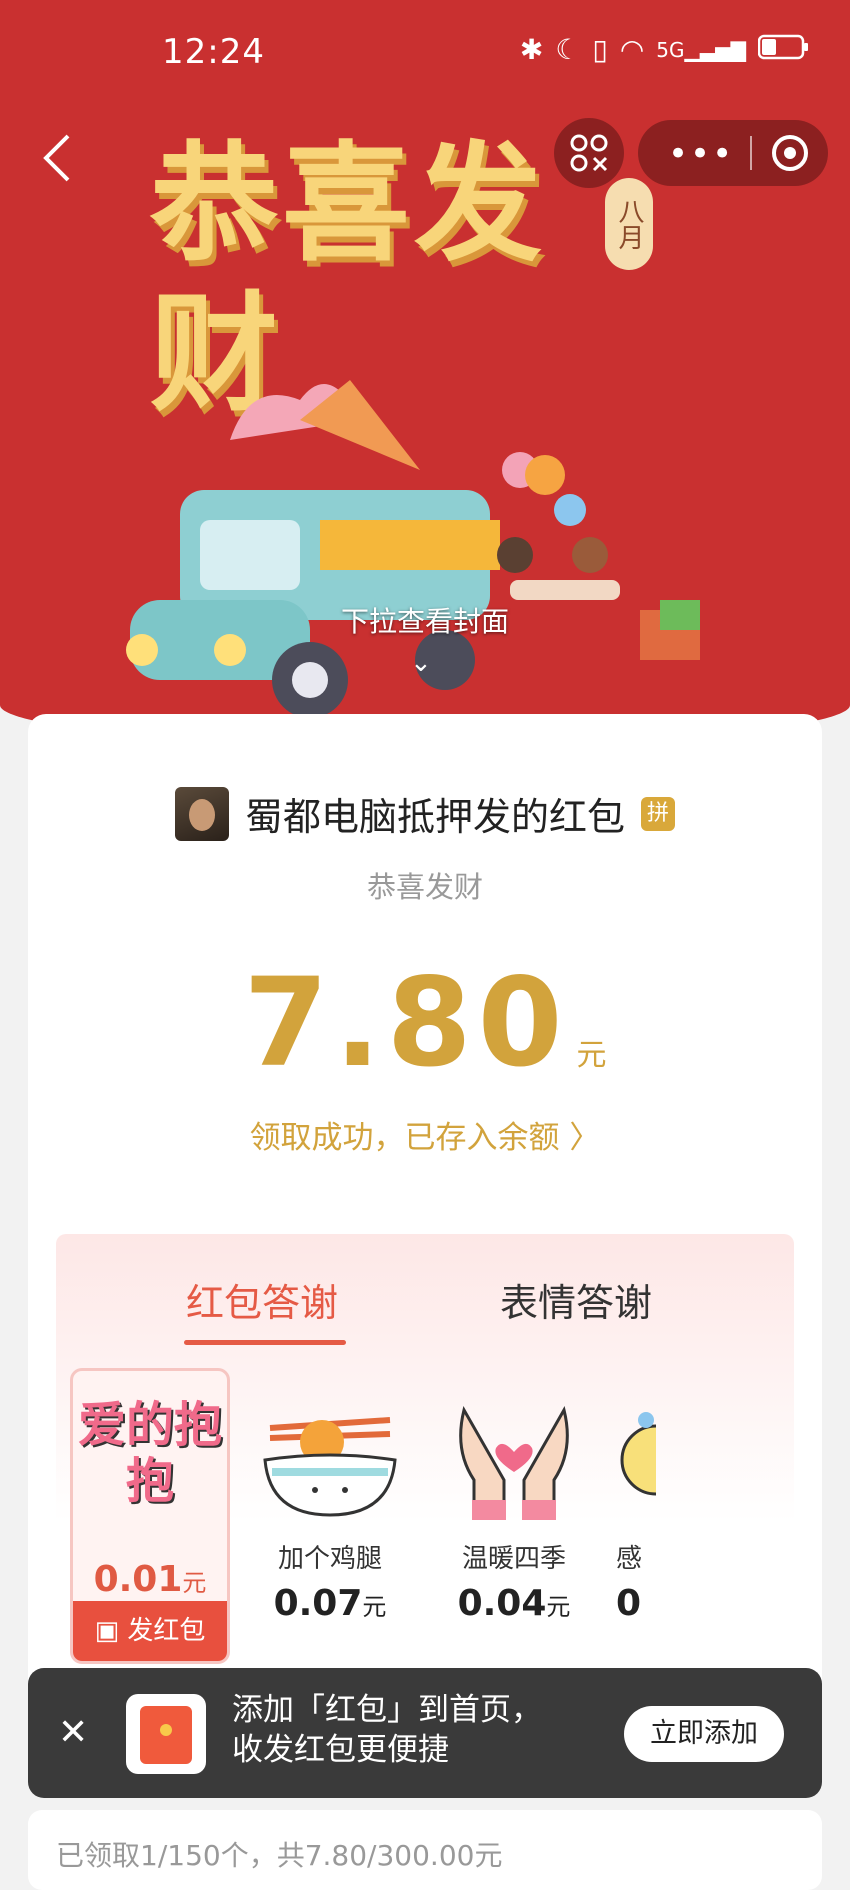 Image resolution: width=850 pixels, height=1890 pixels. What do you see at coordinates (150, 1516) in the screenshot?
I see `sticker-item-hug: 爱的抱抱 0.01元 ▣ 发红包` at bounding box center [150, 1516].